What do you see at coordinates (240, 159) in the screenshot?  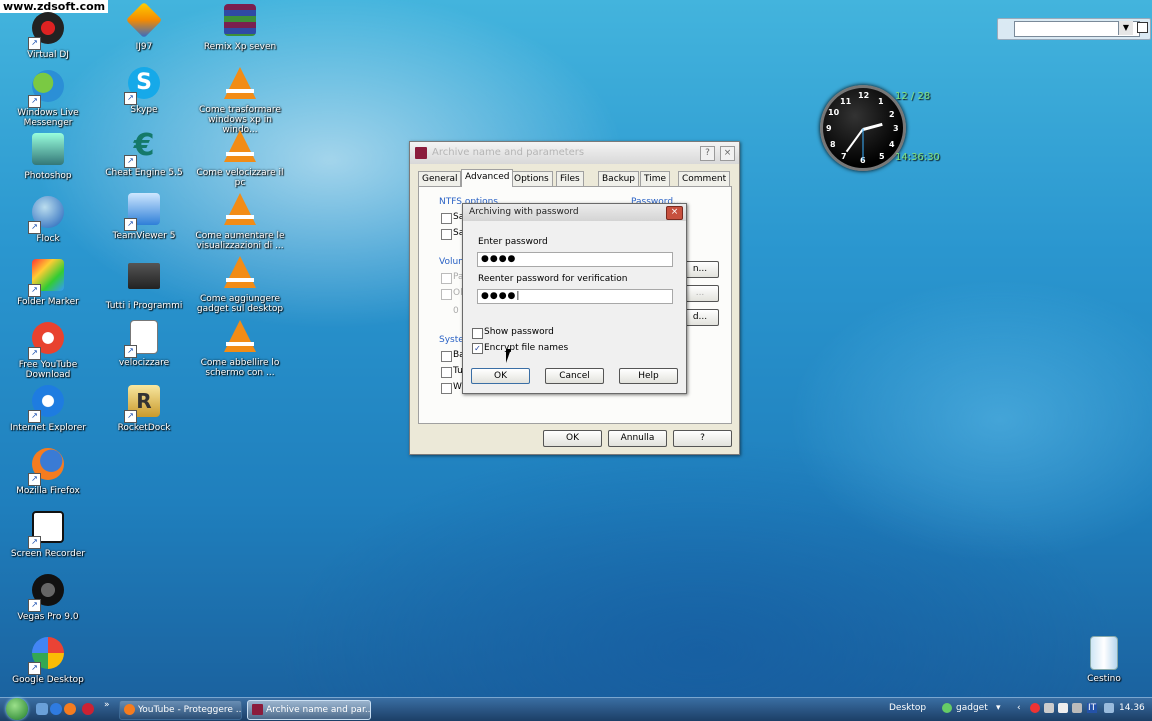 I see `desktop-icon-come-velocizzare: Come velocizzare il pc` at bounding box center [240, 159].